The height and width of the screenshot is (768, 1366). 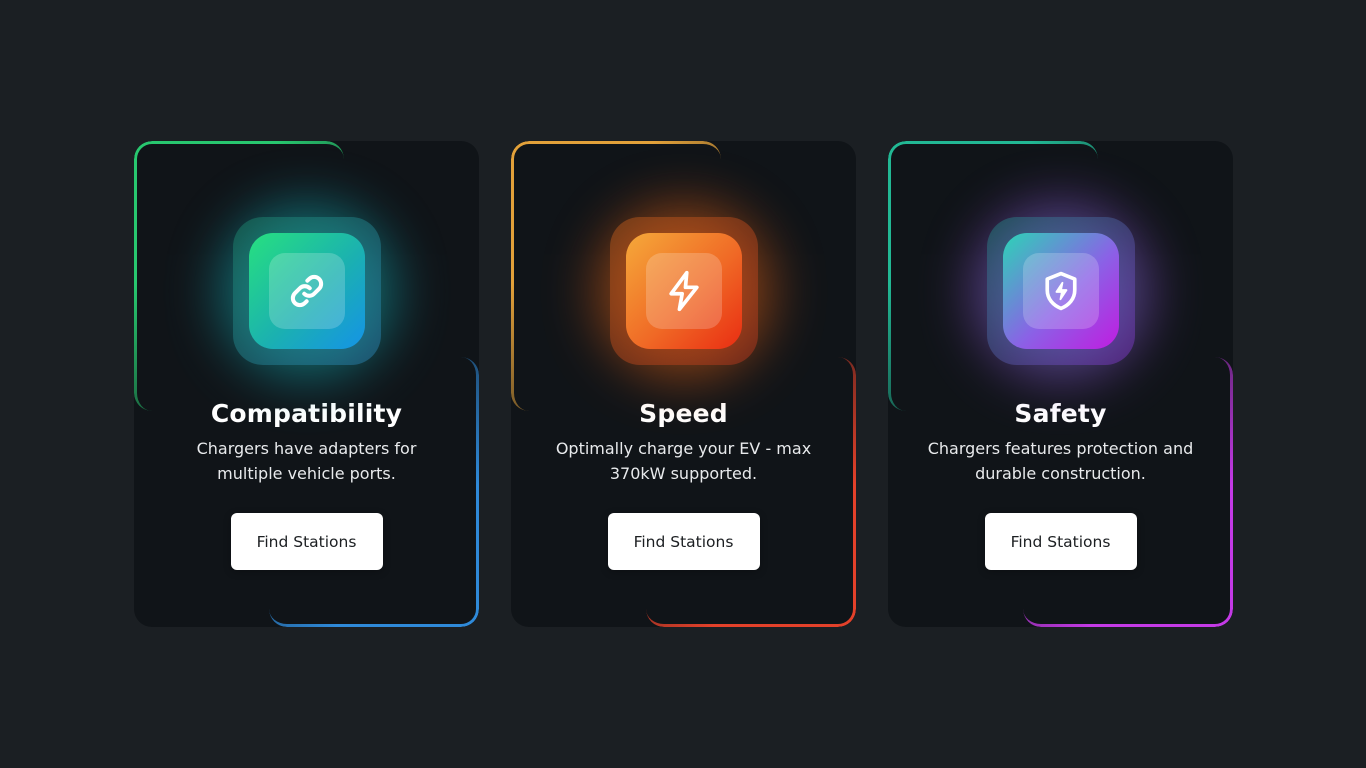 I want to click on shield-bolt-icon, so click(x=1060, y=291).